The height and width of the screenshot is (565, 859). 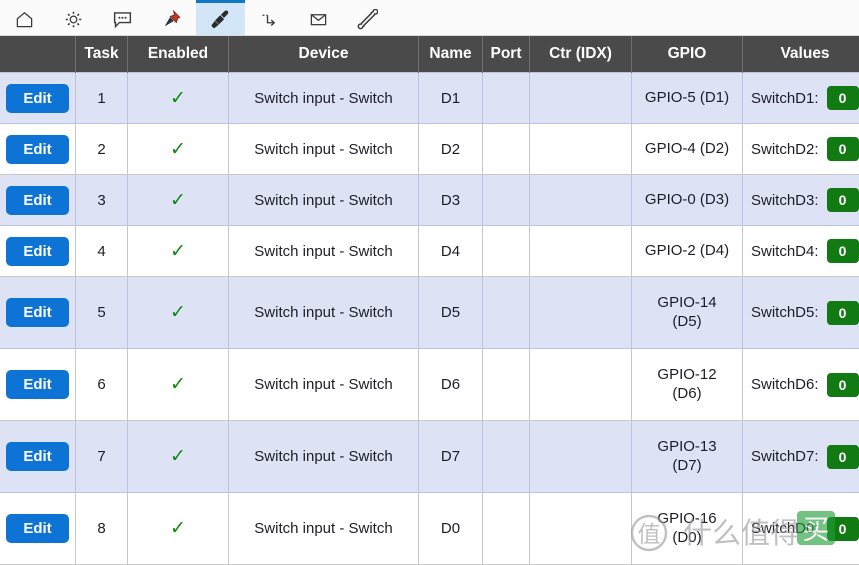 I want to click on cell-values: SwitchD6: 0, so click(x=801, y=385).